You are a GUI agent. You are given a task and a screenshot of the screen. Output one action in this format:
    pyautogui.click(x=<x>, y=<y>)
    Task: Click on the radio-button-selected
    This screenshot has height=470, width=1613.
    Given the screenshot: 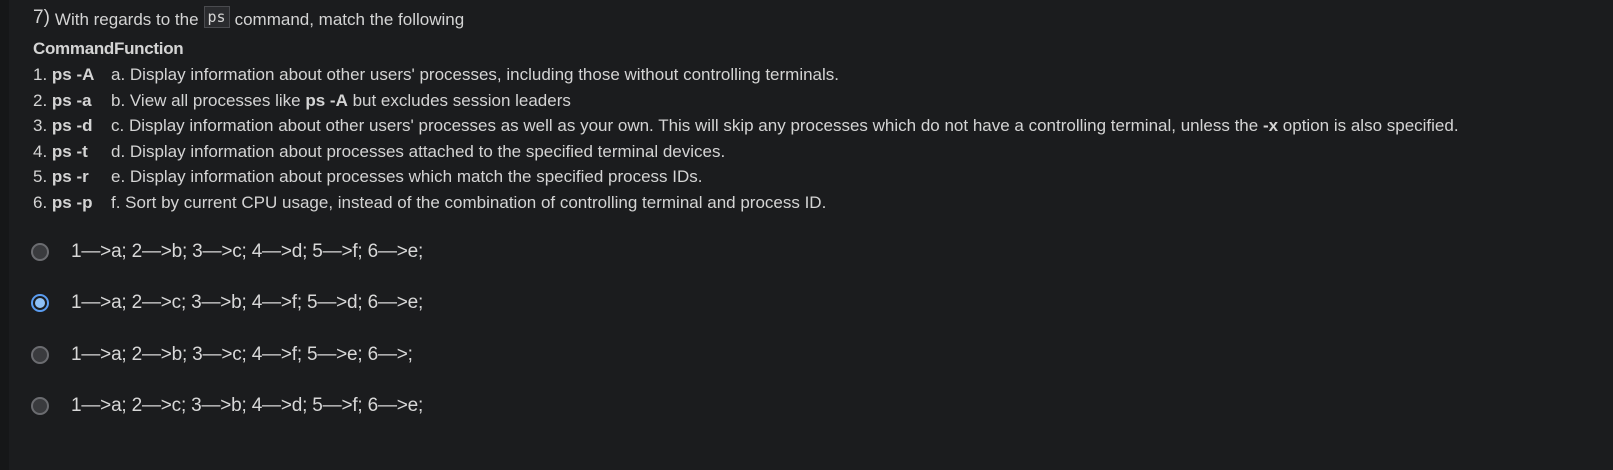 What is the action you would take?
    pyautogui.click(x=40, y=303)
    